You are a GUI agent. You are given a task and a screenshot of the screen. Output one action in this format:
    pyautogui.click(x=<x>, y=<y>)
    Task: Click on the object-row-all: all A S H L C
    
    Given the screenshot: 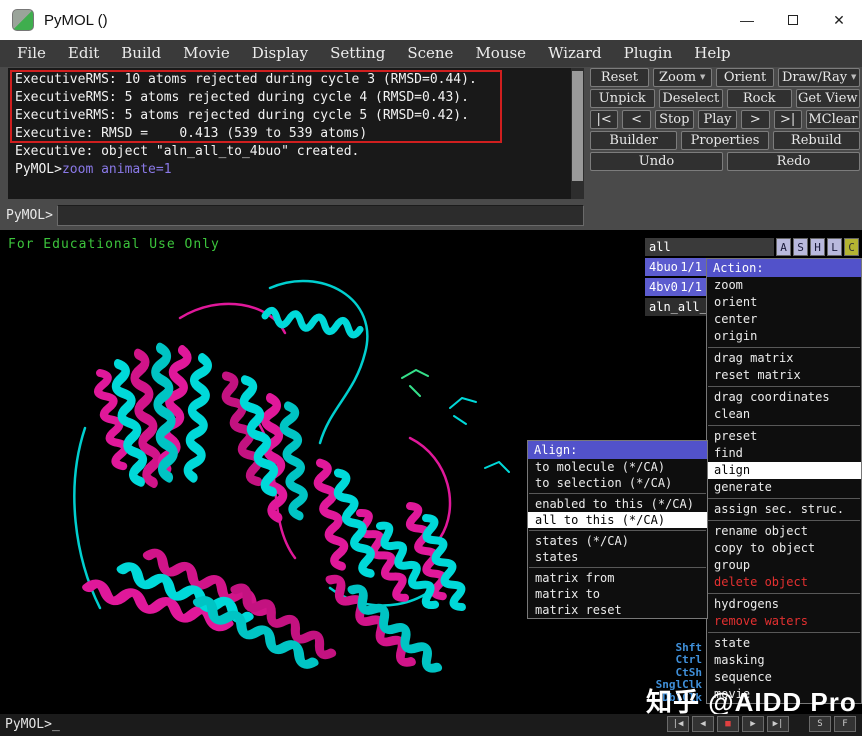 What is the action you would take?
    pyautogui.click(x=752, y=247)
    